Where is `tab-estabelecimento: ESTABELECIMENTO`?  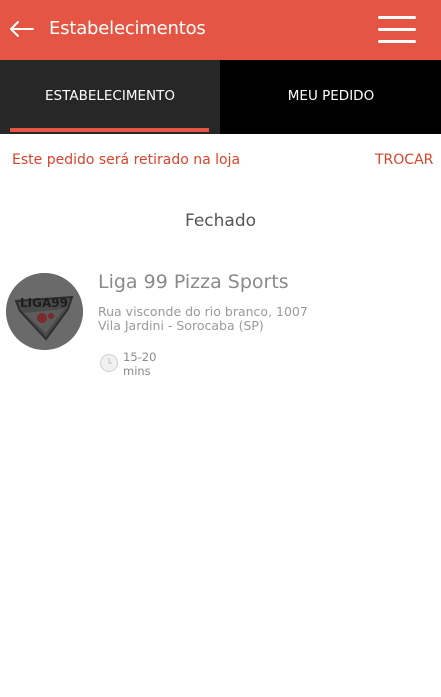
tab-estabelecimento: ESTABELECIMENTO is located at coordinates (110, 97).